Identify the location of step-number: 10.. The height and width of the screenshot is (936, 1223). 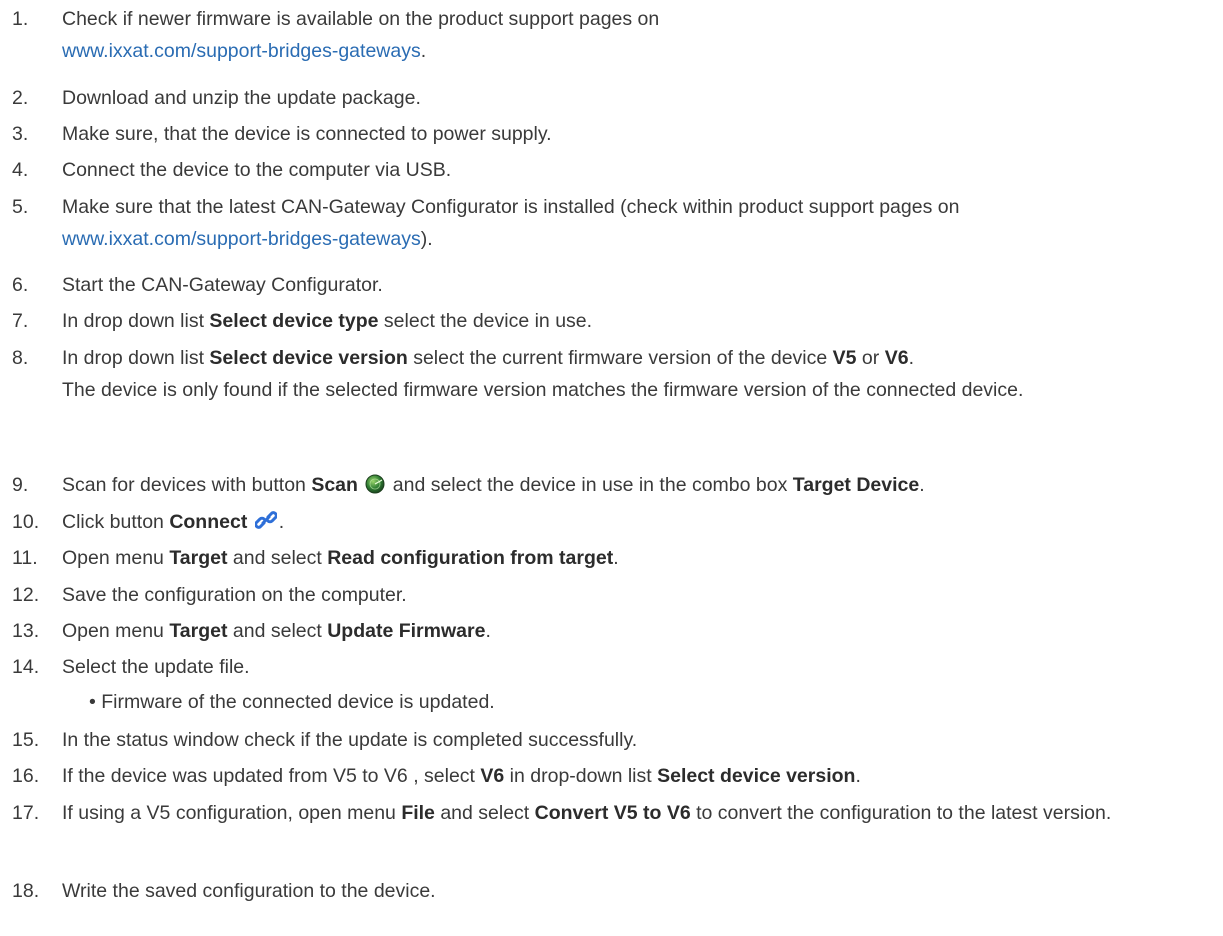
(26, 522).